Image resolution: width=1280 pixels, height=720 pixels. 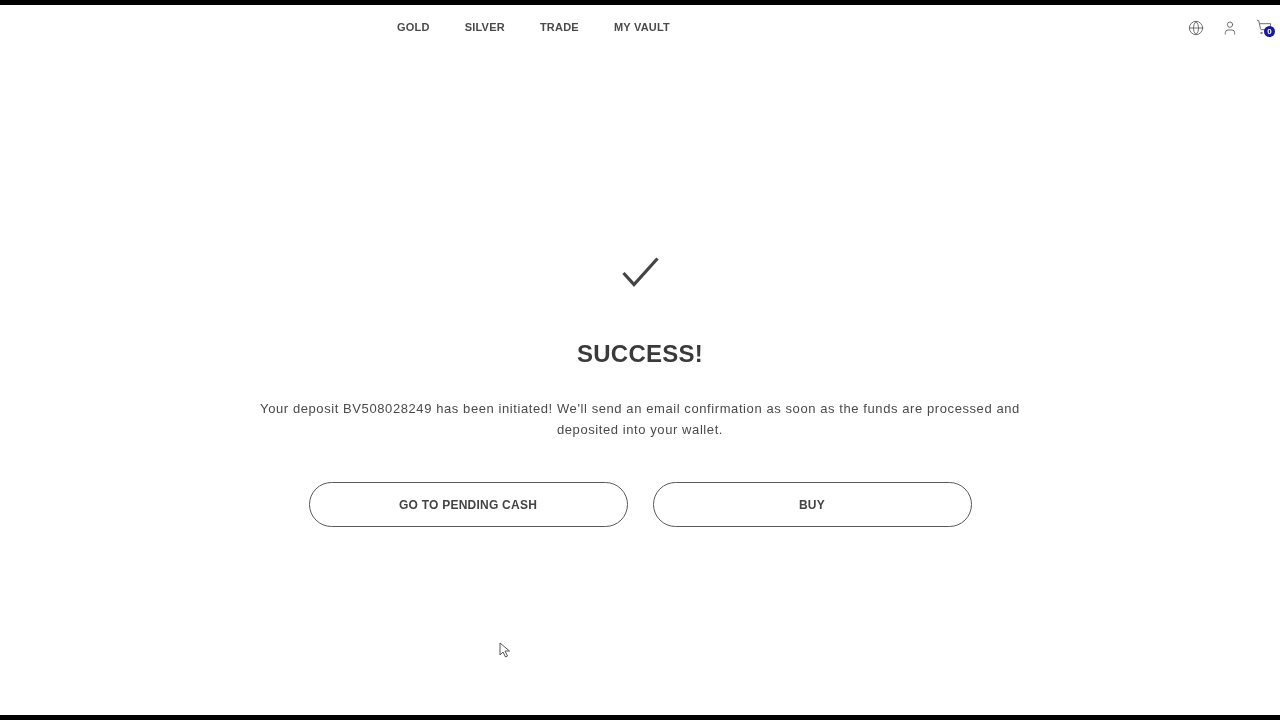 What do you see at coordinates (640, 354) in the screenshot?
I see `success-title: SUCCESS!` at bounding box center [640, 354].